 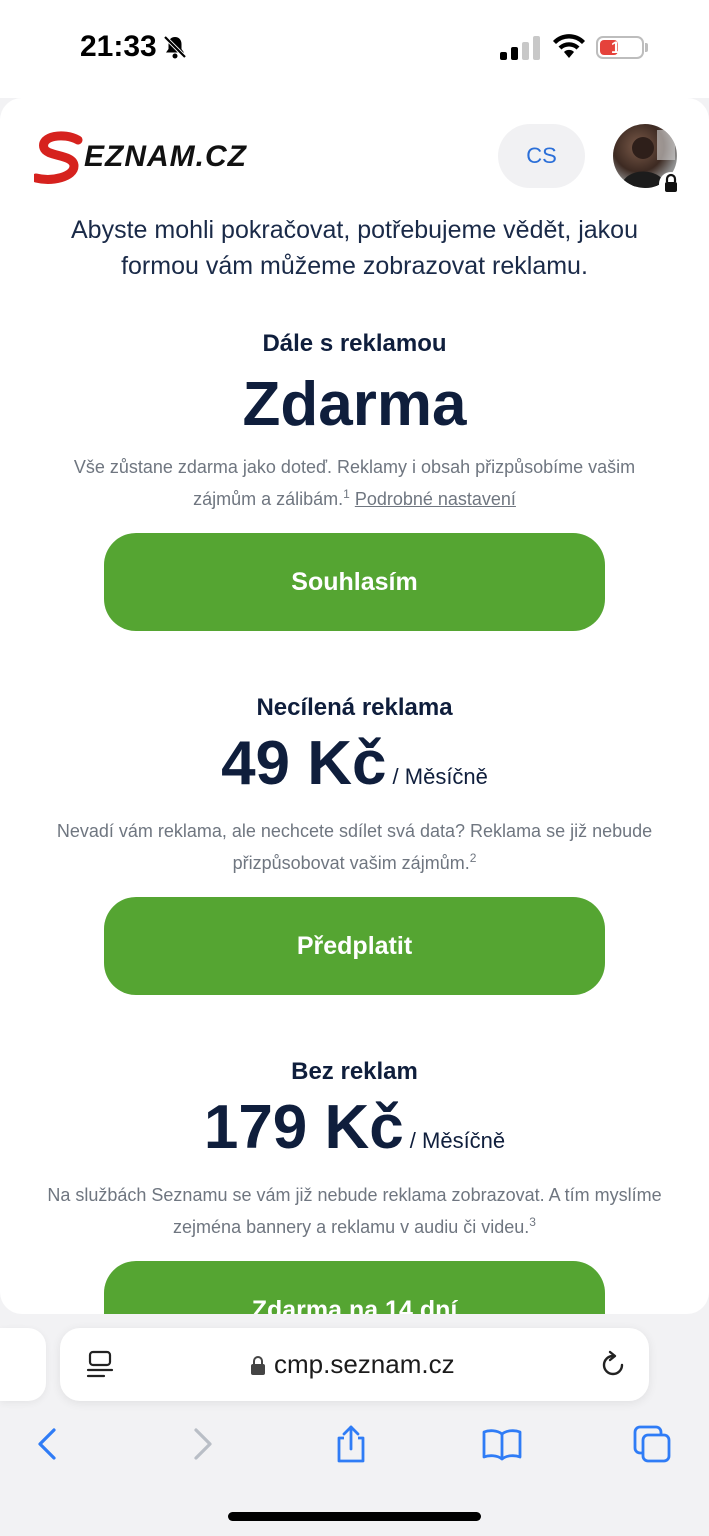 I want to click on option-untargeted-title: Necílená reklama, so click(x=354, y=707).